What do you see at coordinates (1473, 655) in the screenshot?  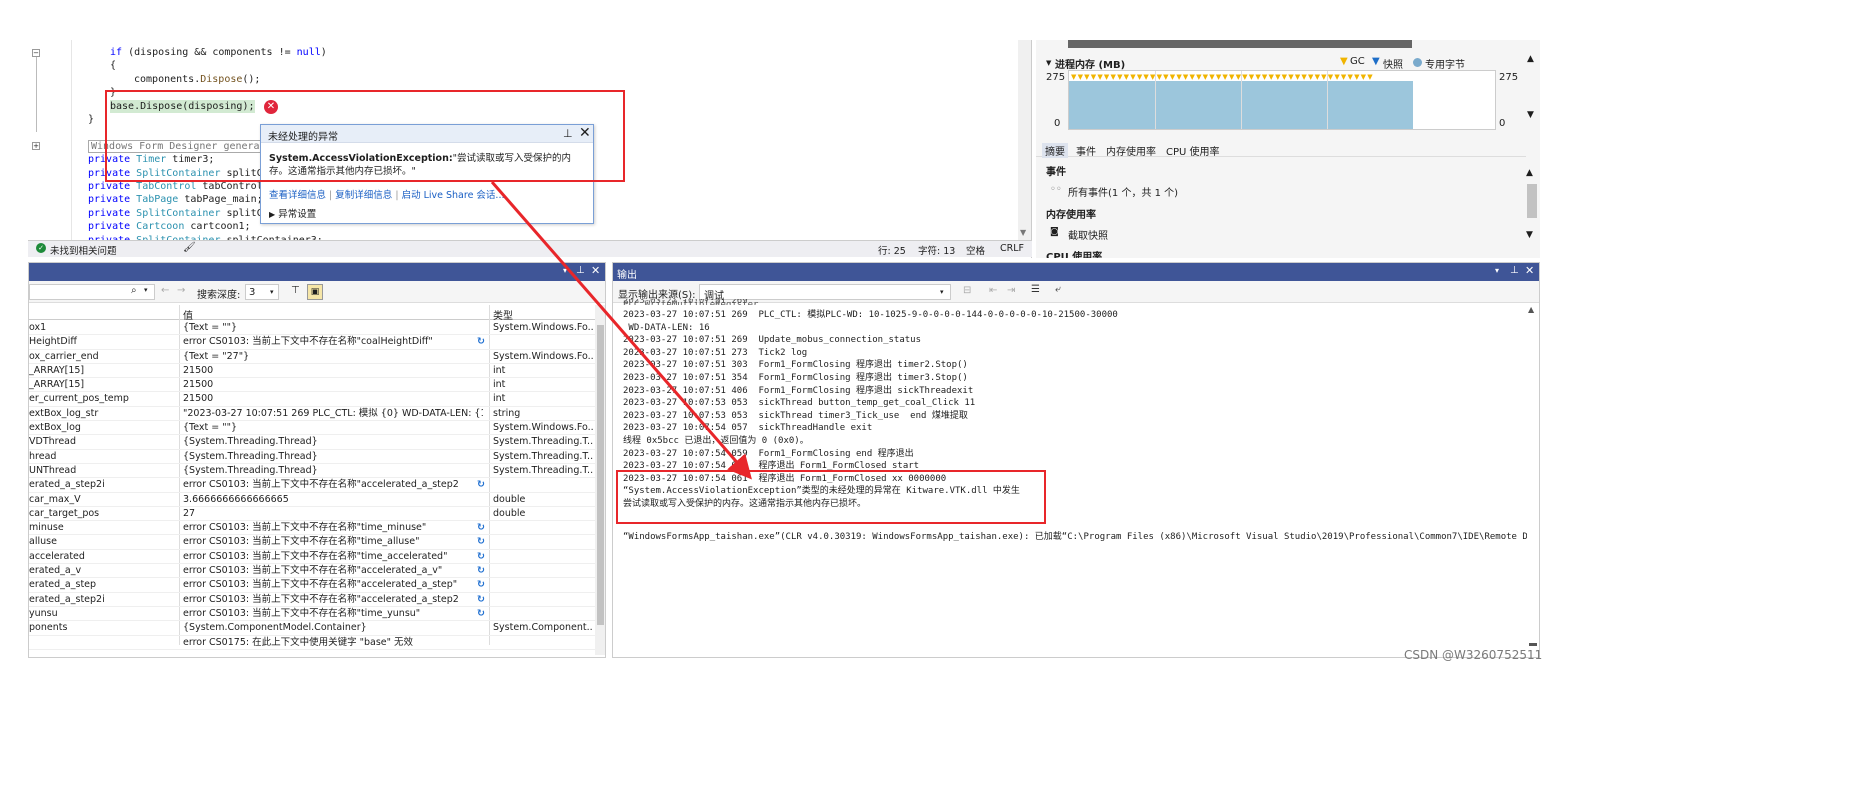 I see `watermark: CSDN @W3260752511` at bounding box center [1473, 655].